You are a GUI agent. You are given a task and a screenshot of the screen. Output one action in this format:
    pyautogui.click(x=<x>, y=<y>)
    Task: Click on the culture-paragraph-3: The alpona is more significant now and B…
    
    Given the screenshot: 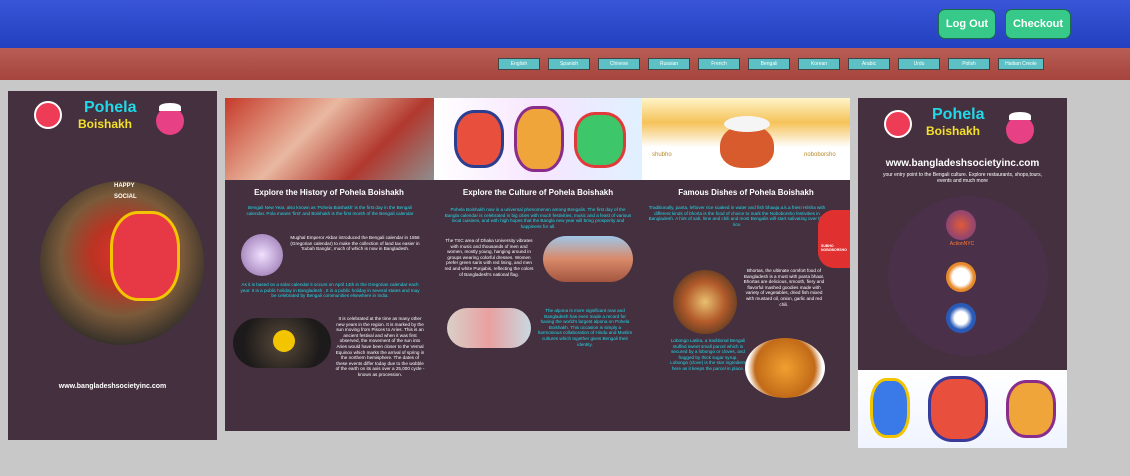 What is the action you would take?
    pyautogui.click(x=585, y=327)
    